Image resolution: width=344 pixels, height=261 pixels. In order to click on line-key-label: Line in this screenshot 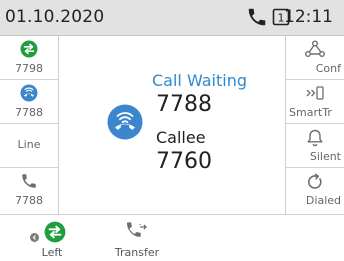, I will do `click(29, 144)`.